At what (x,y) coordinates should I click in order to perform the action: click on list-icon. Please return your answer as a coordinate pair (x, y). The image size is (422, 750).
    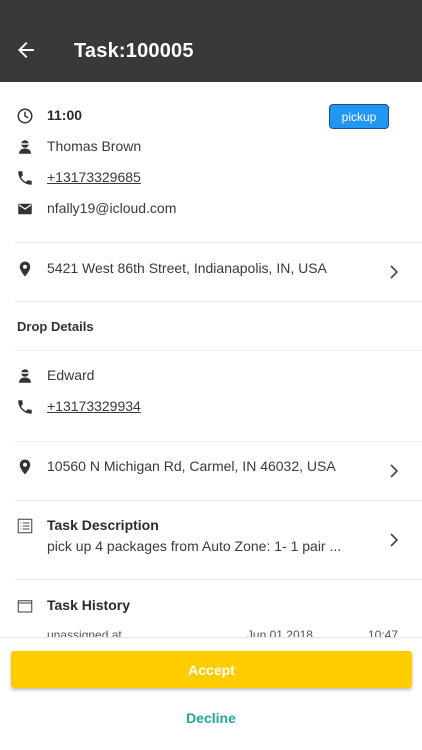
    Looking at the image, I should click on (25, 526).